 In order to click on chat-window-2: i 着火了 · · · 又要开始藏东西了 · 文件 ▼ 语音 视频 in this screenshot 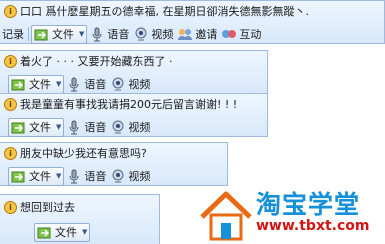, I will do `click(134, 72)`.